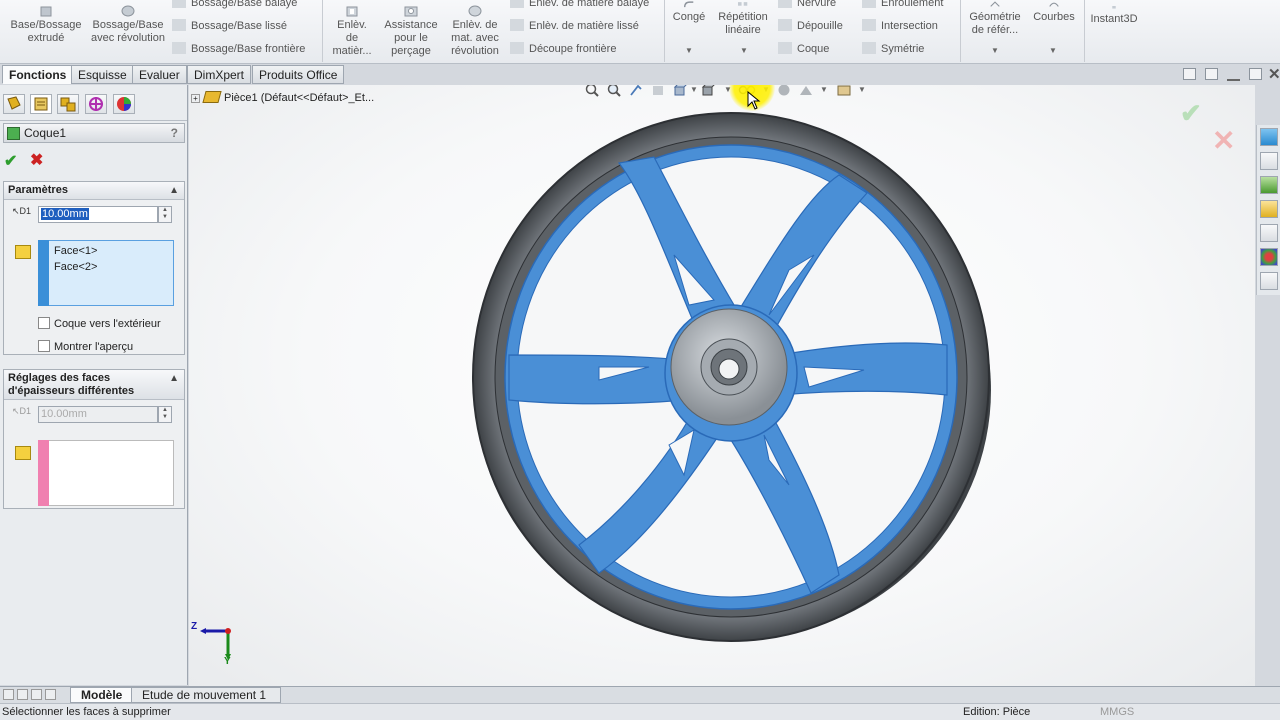 Image resolution: width=1280 pixels, height=720 pixels. Describe the element at coordinates (810, 26) in the screenshot. I see `draft-button: Dépouille` at that location.